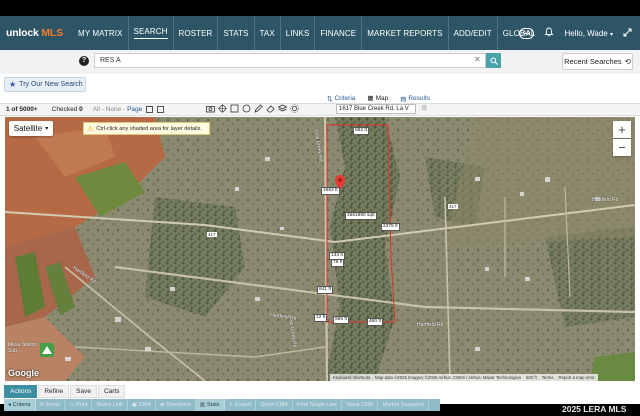 The width and height of the screenshot is (640, 416). Describe the element at coordinates (241, 405) in the screenshot. I see `action-export: ⇪ Export` at that location.